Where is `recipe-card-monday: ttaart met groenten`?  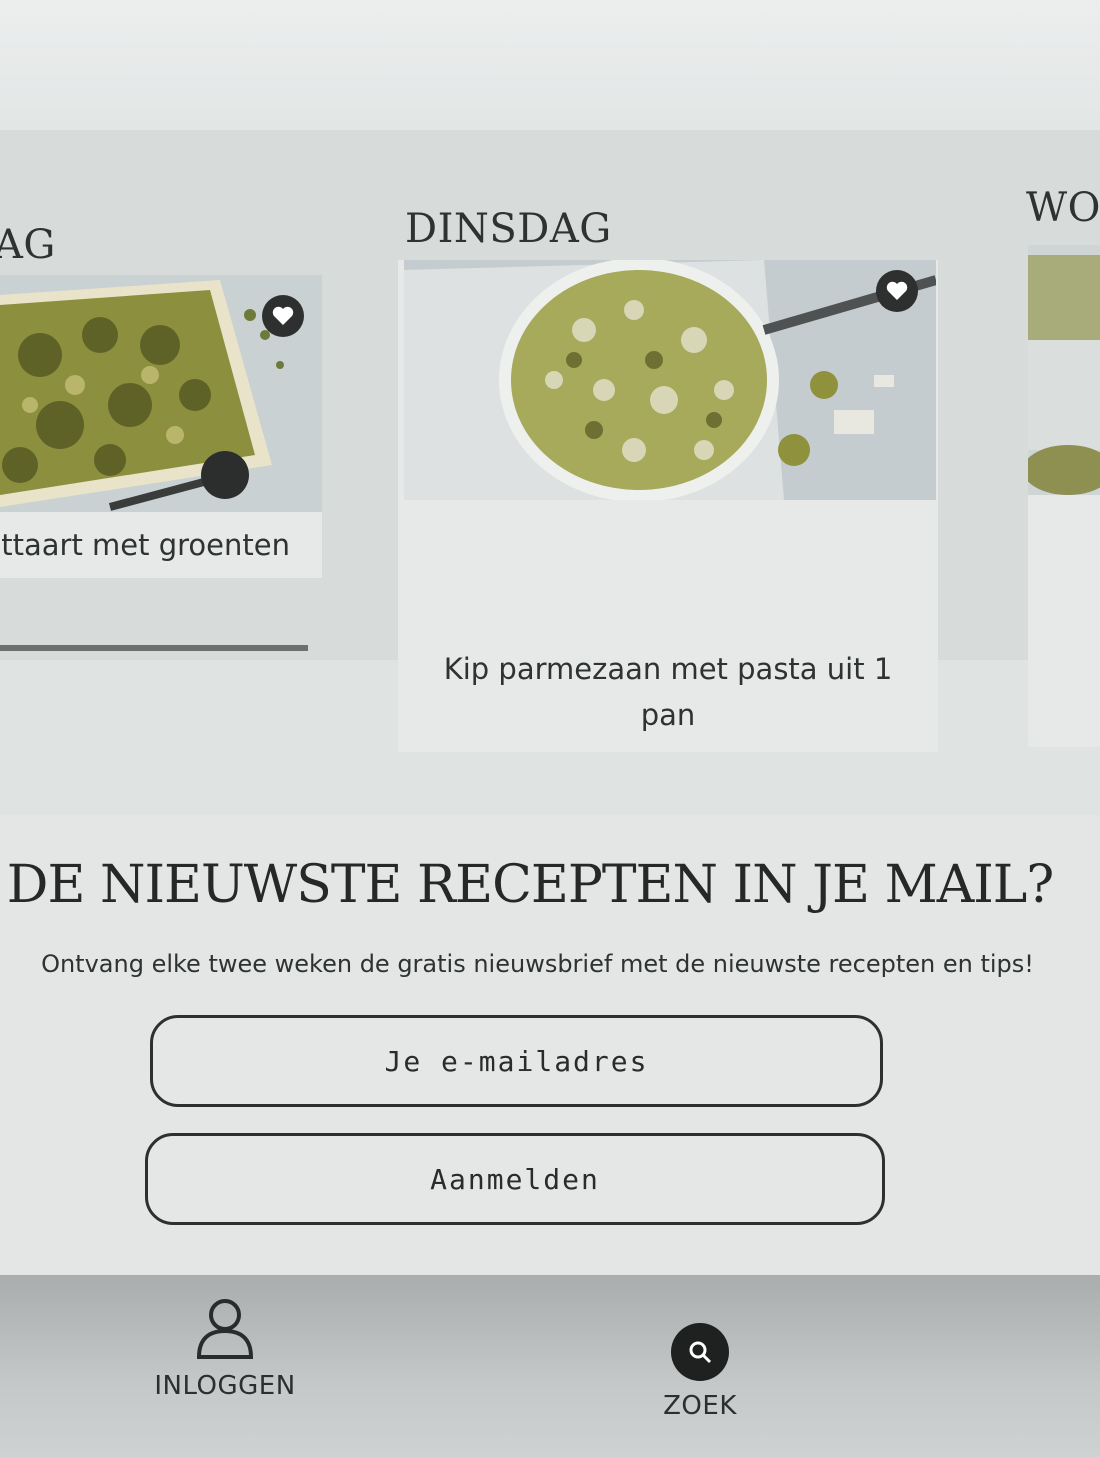
recipe-card-monday: ttaart met groenten is located at coordinates (161, 426).